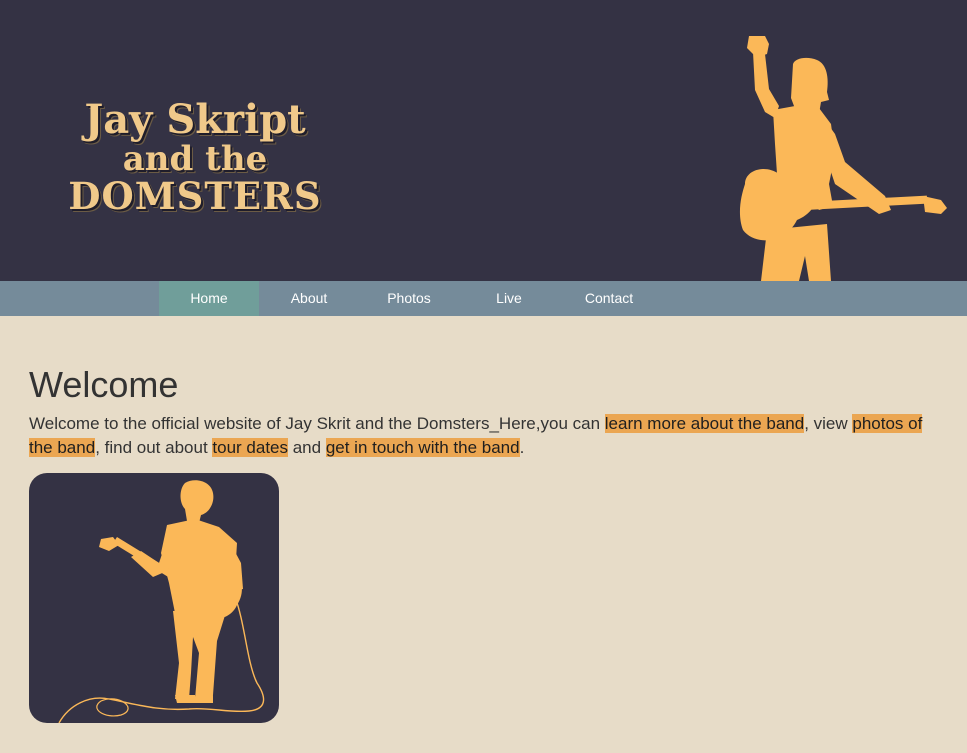 This screenshot has height=753, width=967. What do you see at coordinates (704, 423) in the screenshot?
I see `link-about-band: learn more about the band` at bounding box center [704, 423].